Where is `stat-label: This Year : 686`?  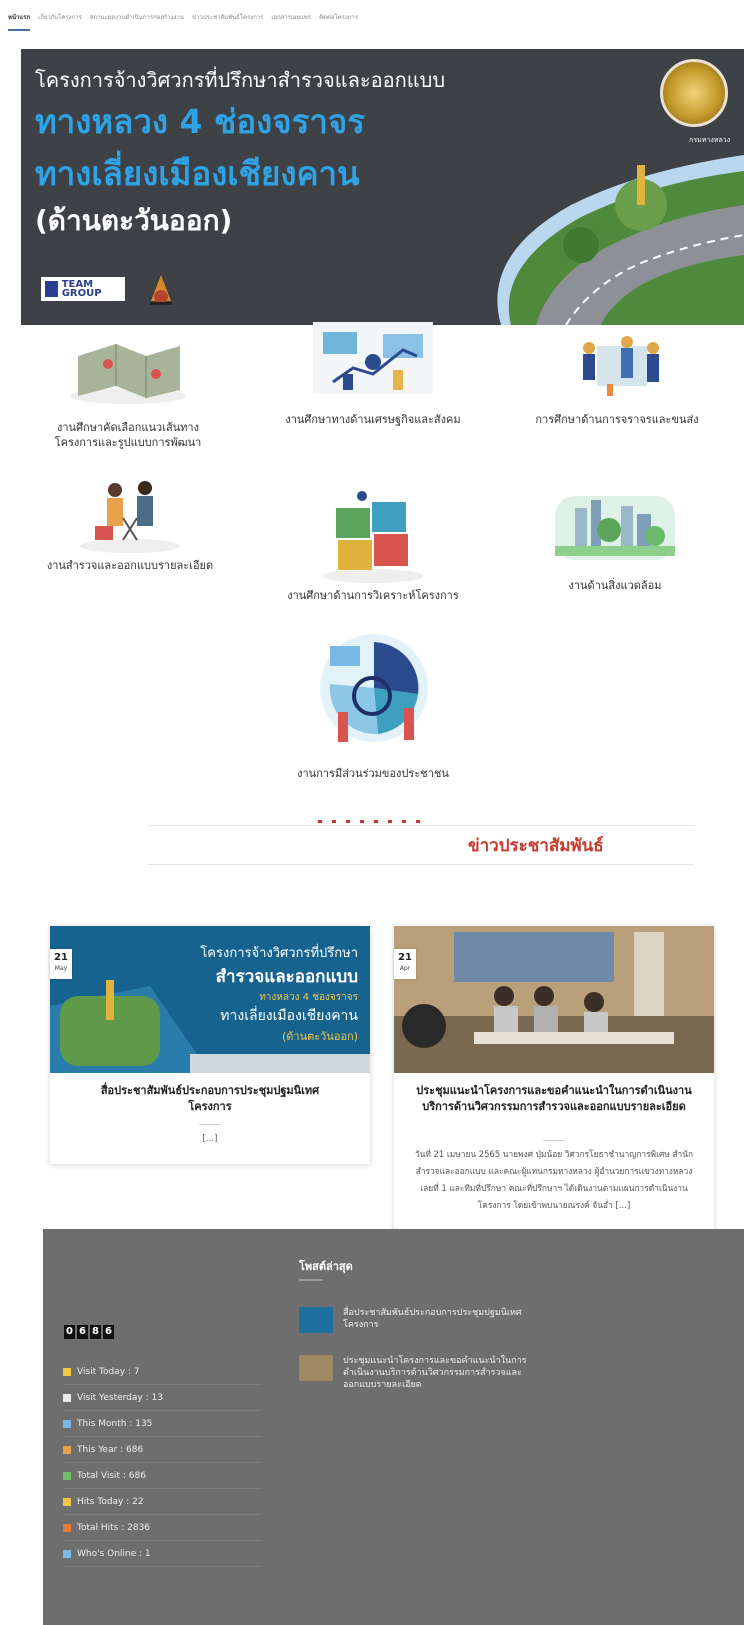
stat-label: This Year : 686 is located at coordinates (110, 1449).